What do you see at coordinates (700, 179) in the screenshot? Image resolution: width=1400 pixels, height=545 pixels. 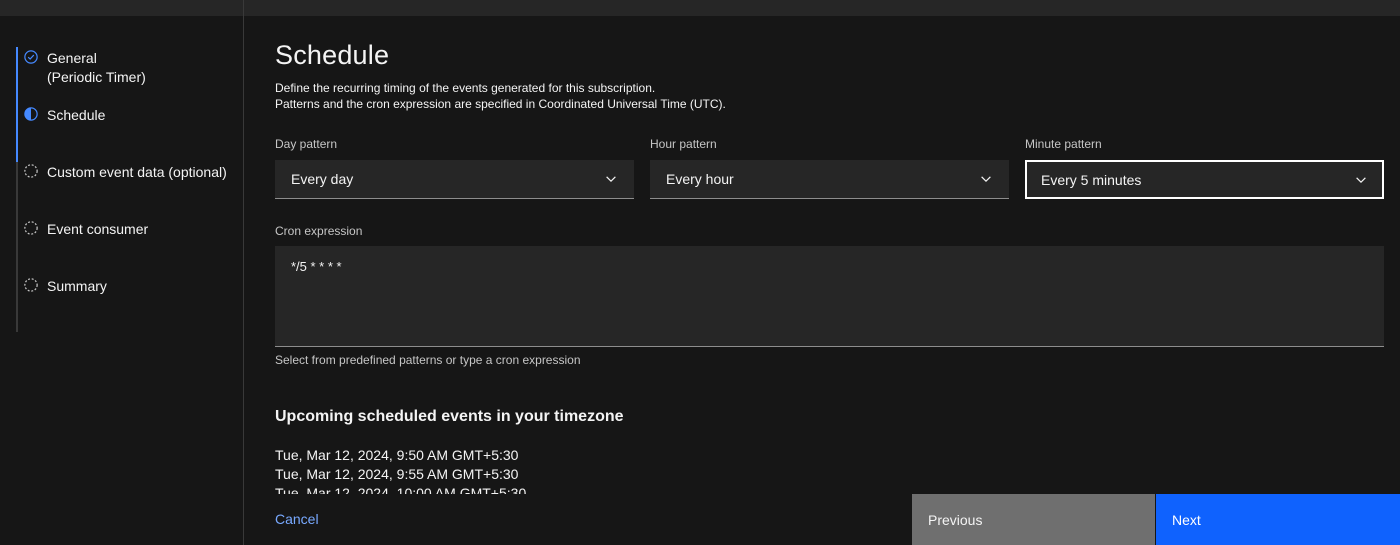 I see `hour-pattern-value: Every hour` at bounding box center [700, 179].